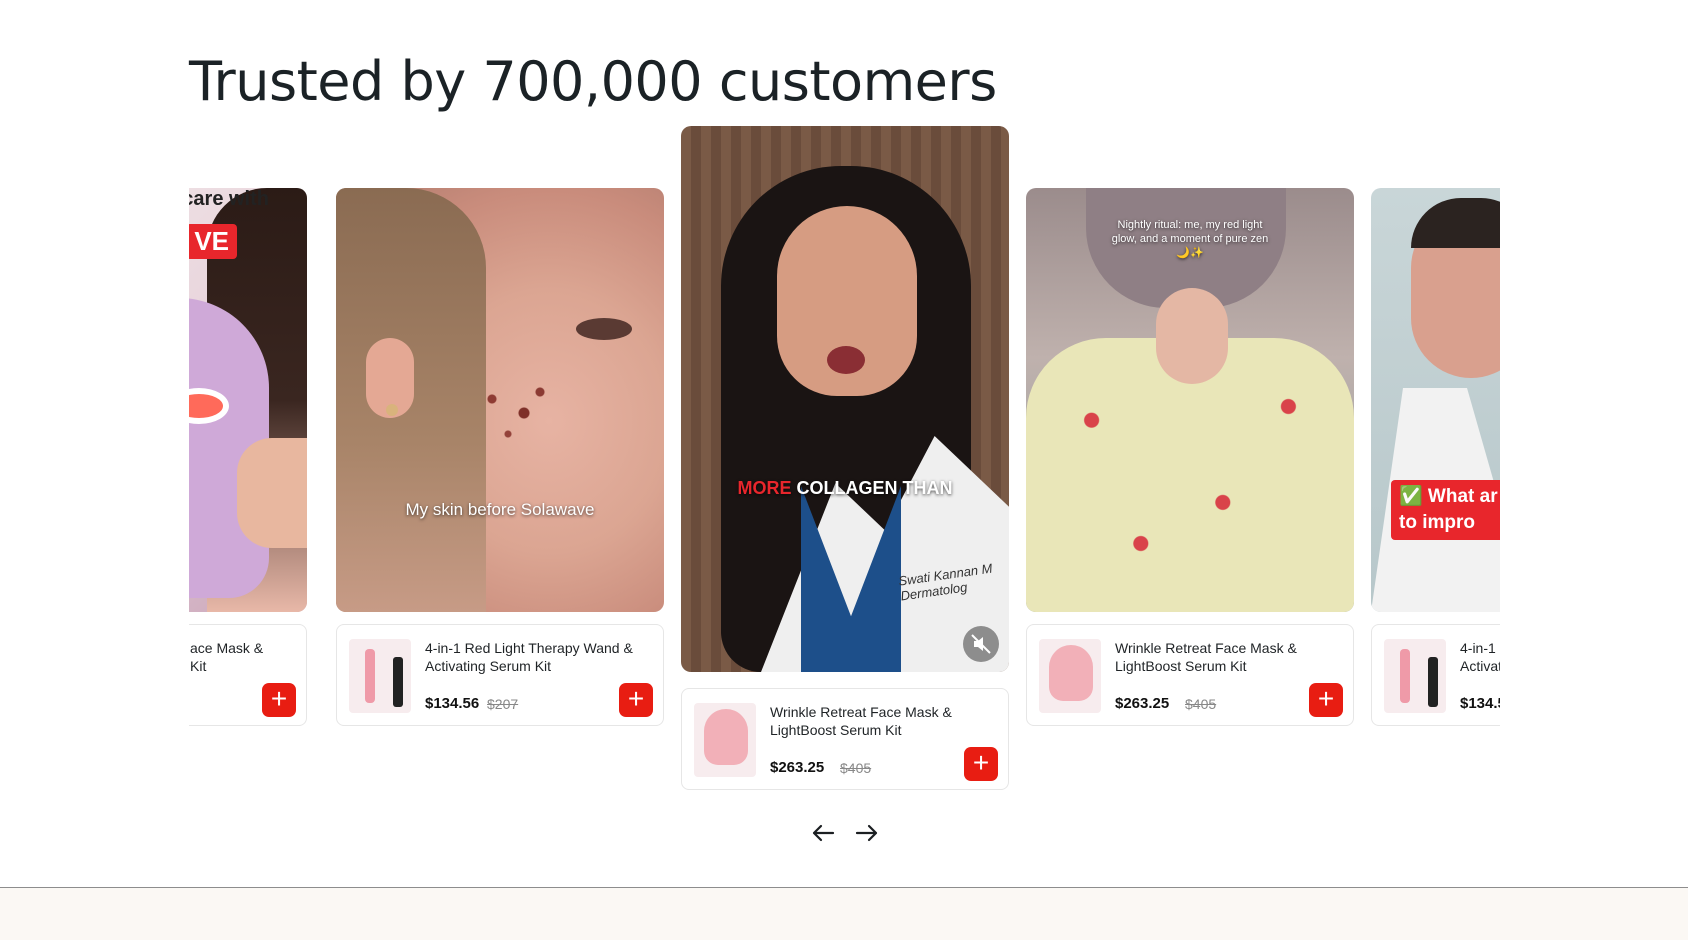  What do you see at coordinates (503, 704) in the screenshot?
I see `compare-price: $207` at bounding box center [503, 704].